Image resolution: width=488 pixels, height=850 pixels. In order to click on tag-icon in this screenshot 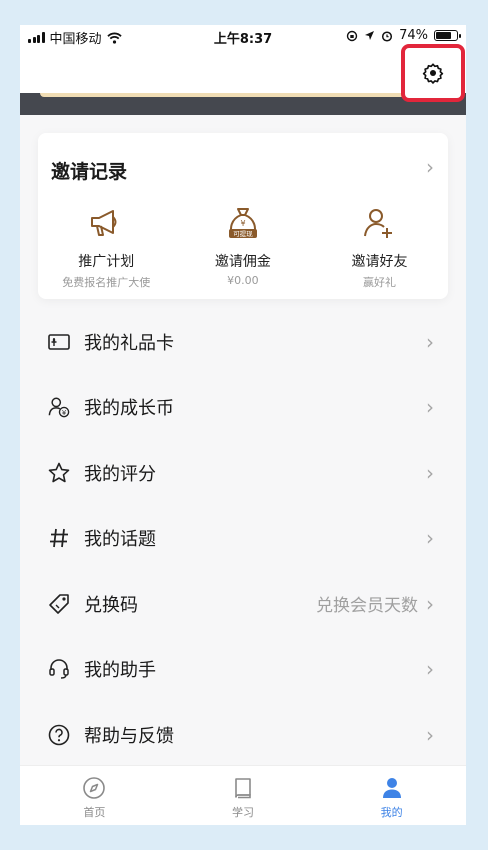, I will do `click(59, 603)`.